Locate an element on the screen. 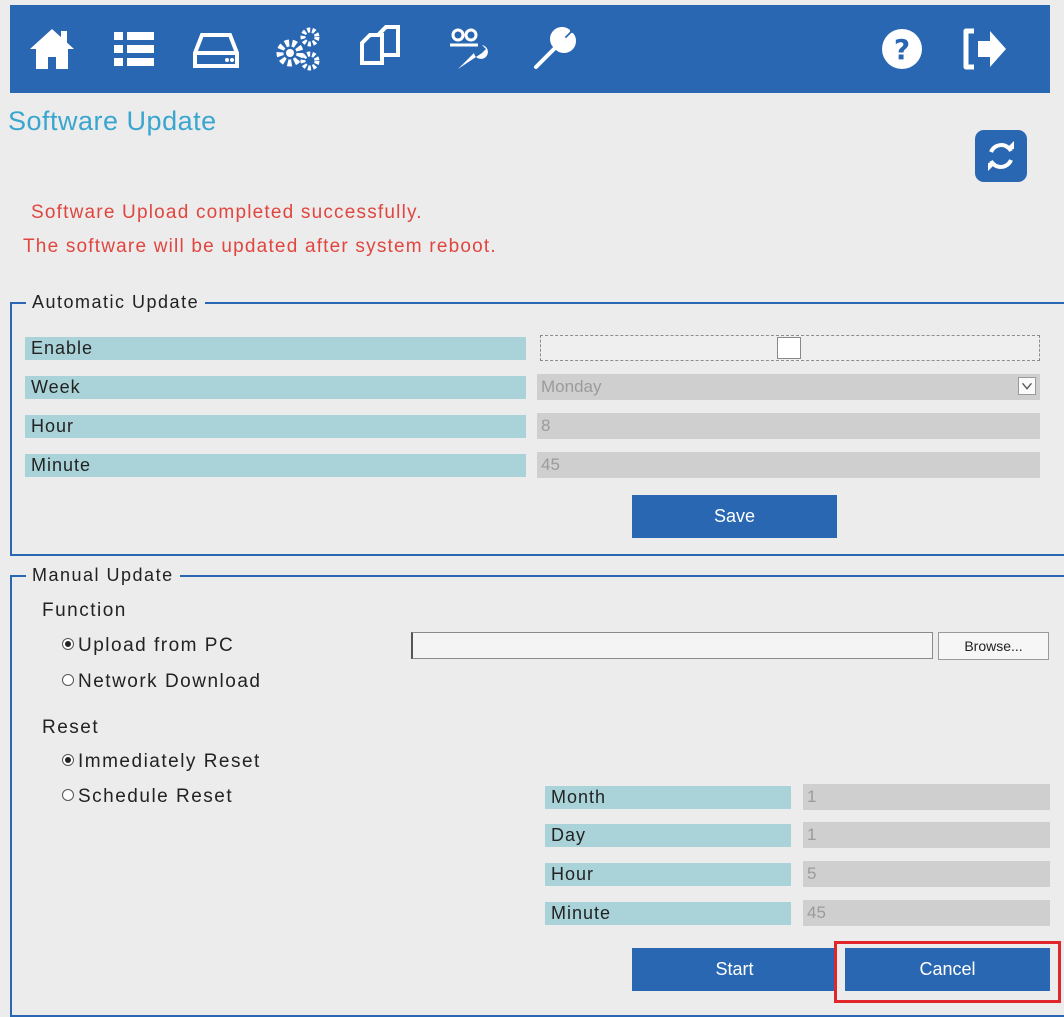 The width and height of the screenshot is (1064, 1017). schedule-reset-label: Schedule Reset is located at coordinates (156, 796).